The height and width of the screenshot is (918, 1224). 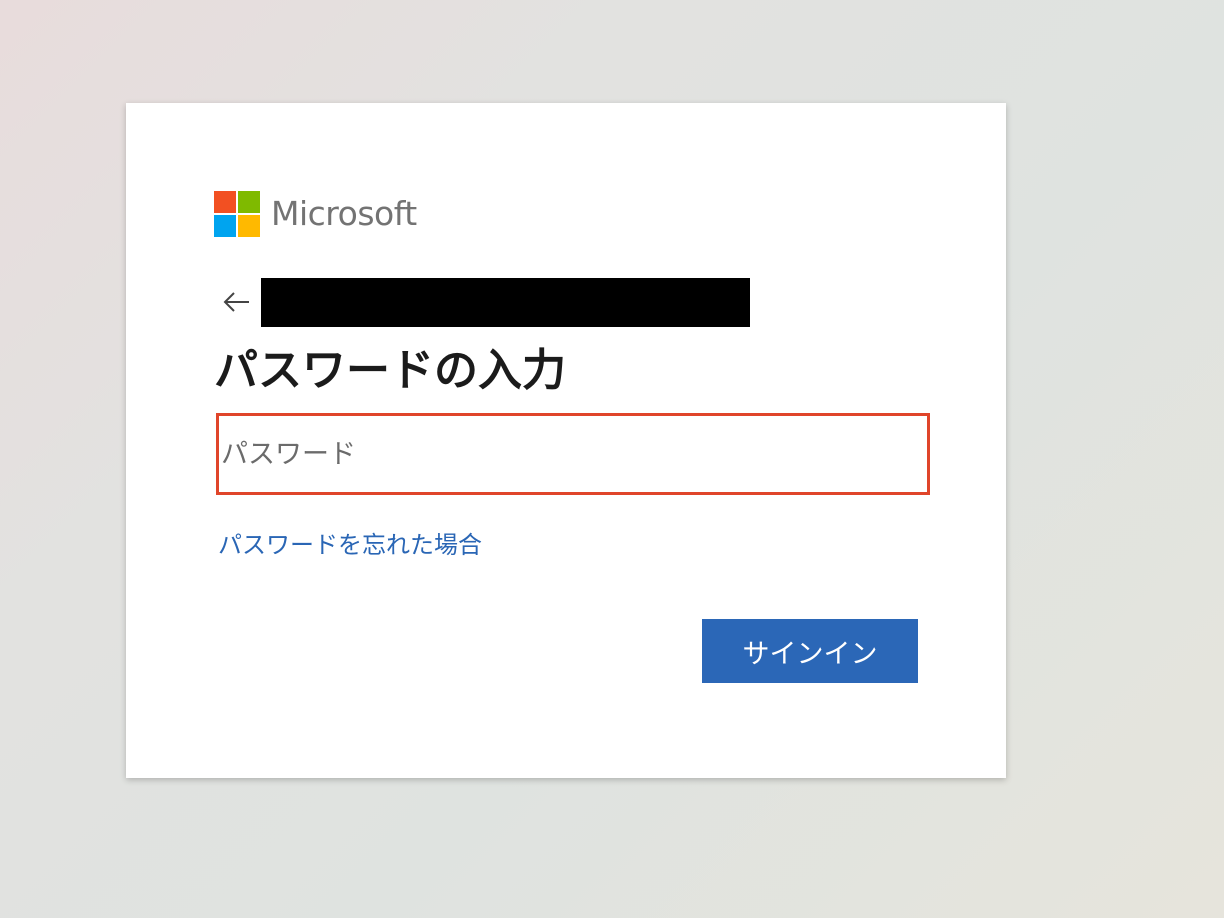 What do you see at coordinates (249, 226) in the screenshot?
I see `logo-yellow-square` at bounding box center [249, 226].